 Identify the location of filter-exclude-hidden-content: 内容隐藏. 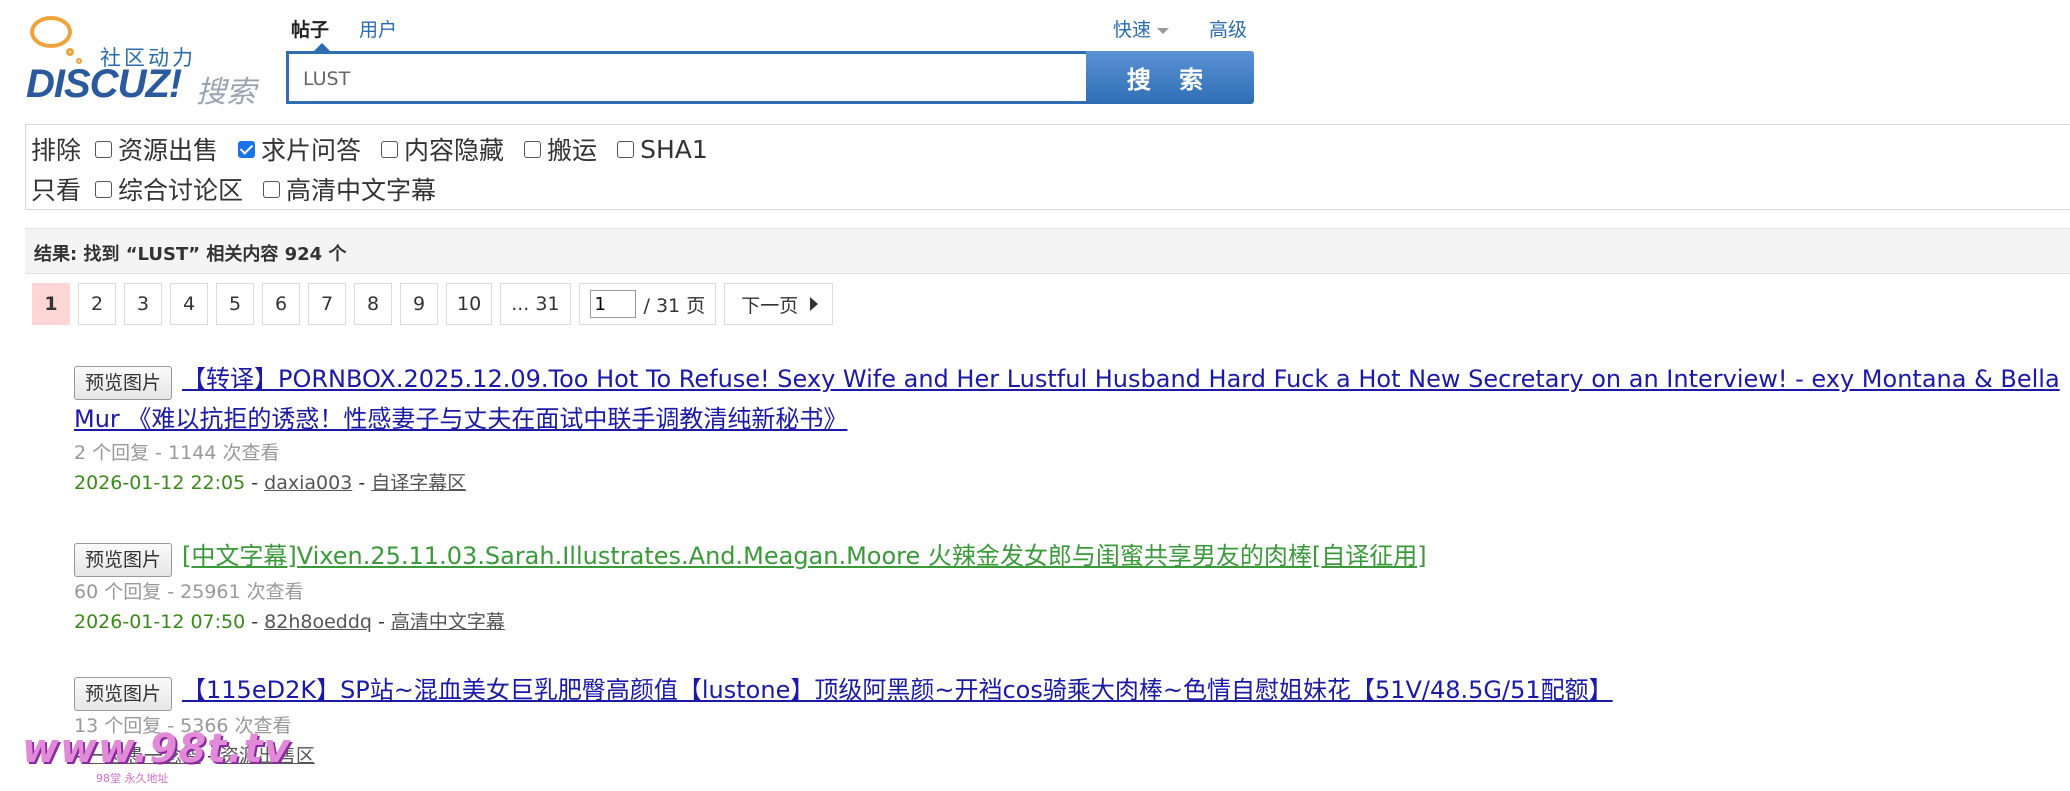
(442, 149).